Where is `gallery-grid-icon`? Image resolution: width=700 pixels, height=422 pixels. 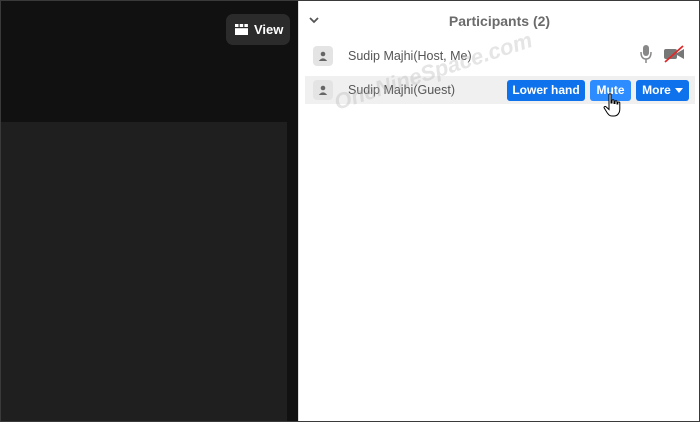 gallery-grid-icon is located at coordinates (241, 29).